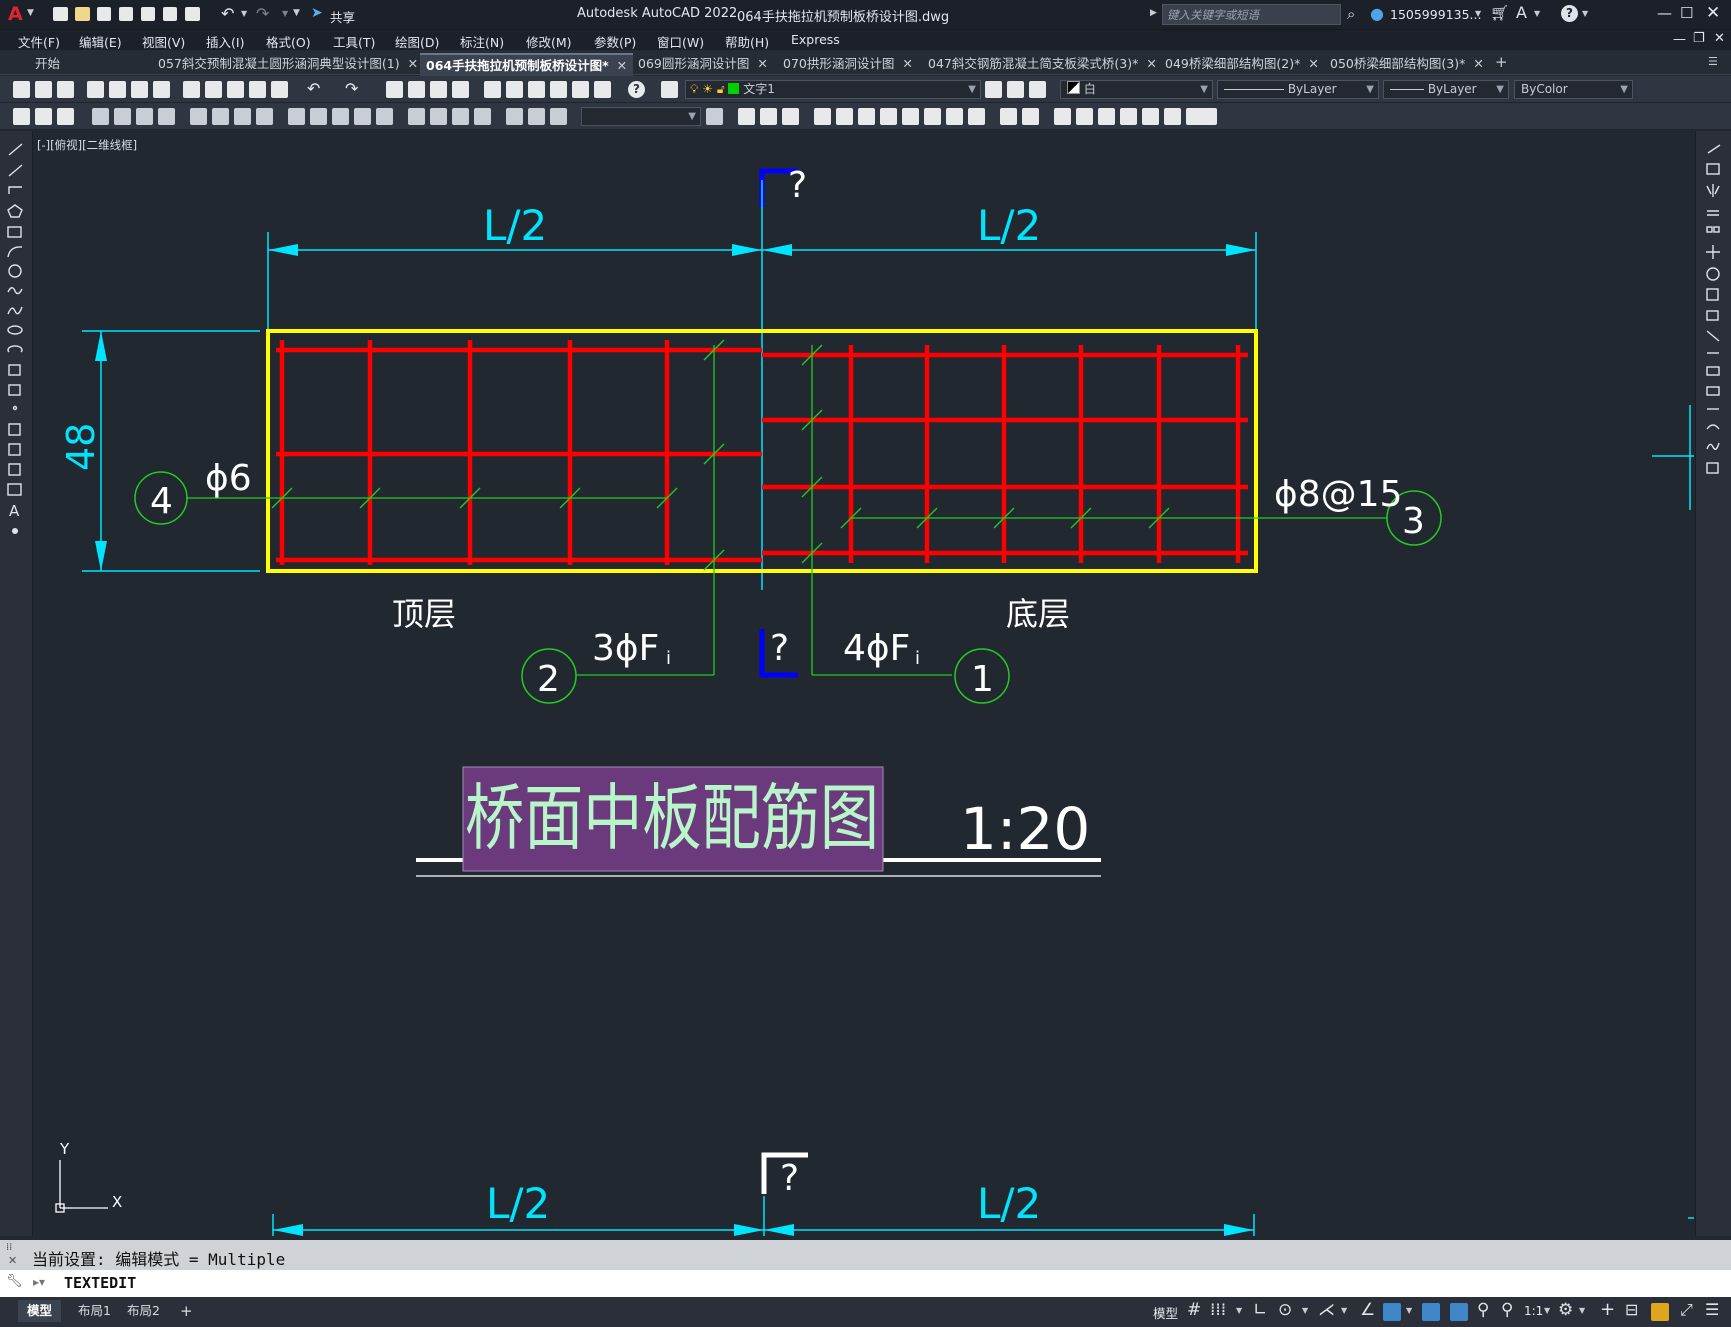  I want to click on maximize-icon: ☐, so click(1686, 13).